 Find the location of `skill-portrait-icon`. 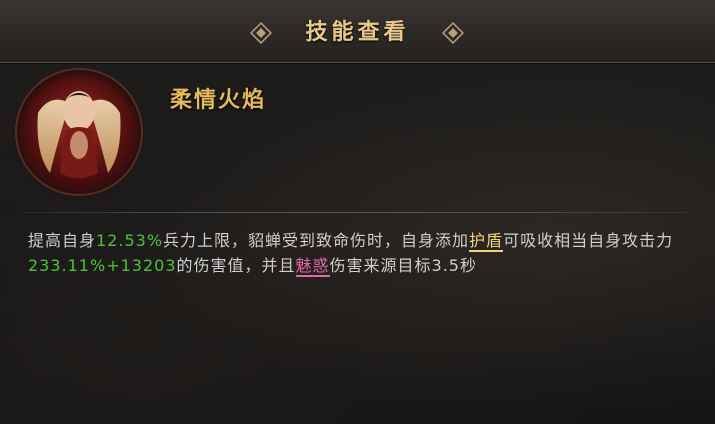

skill-portrait-icon is located at coordinates (79, 132).